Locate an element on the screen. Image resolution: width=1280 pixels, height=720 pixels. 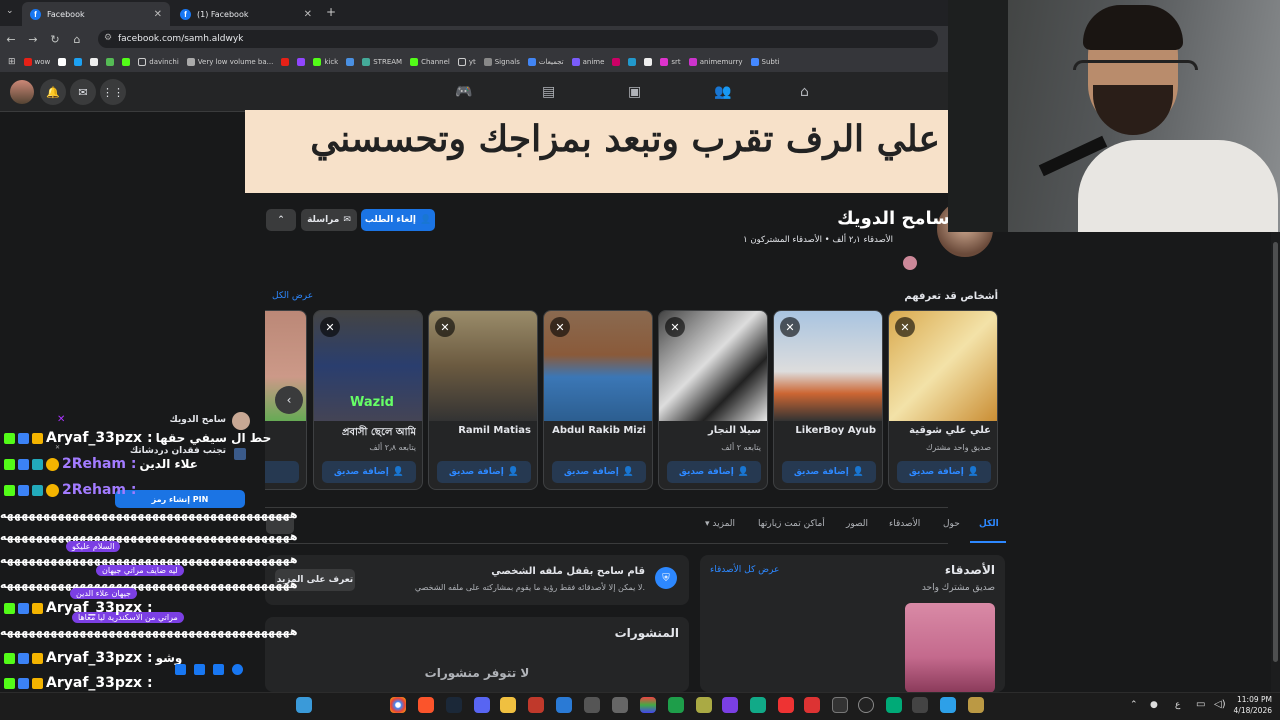
scrollbar is located at coordinates (1275, 462).